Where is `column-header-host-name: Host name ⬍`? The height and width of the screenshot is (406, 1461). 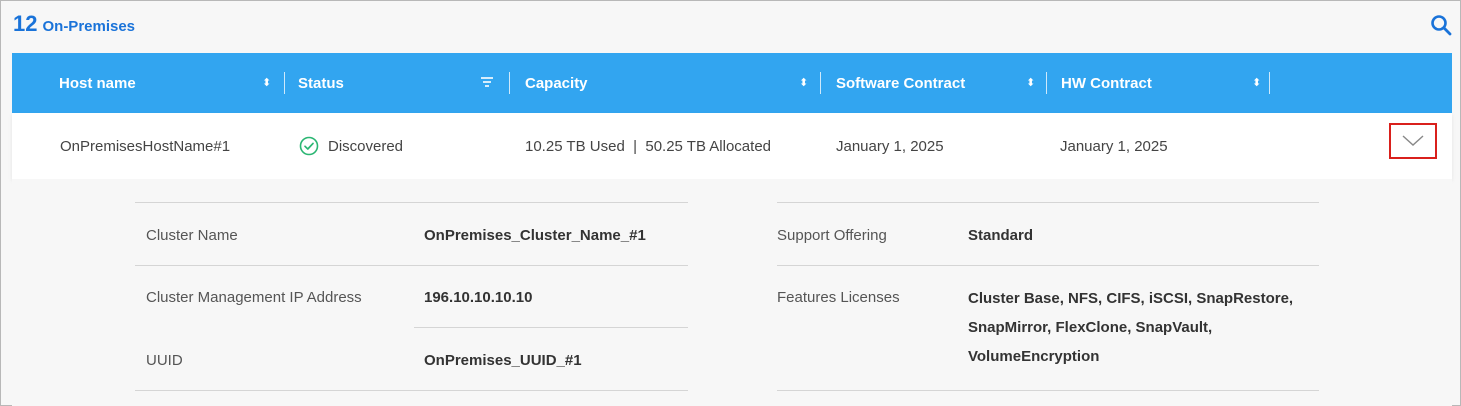
column-header-host-name: Host name ⬍ is located at coordinates (170, 83).